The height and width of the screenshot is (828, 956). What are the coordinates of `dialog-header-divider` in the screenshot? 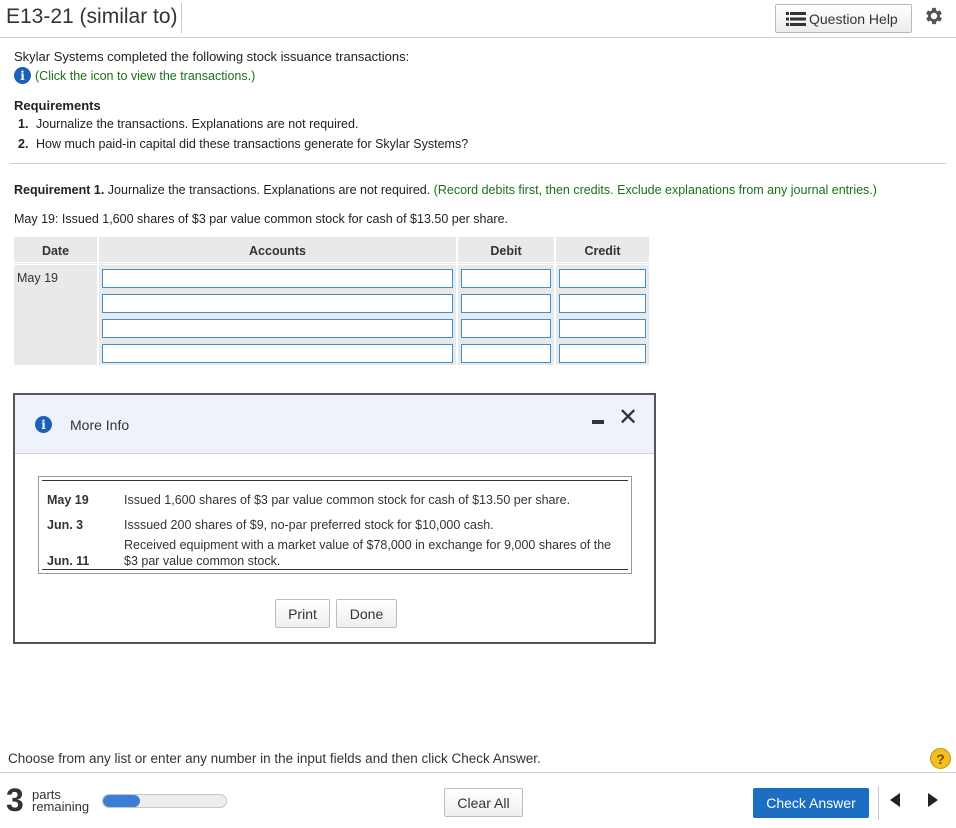 It's located at (334, 453).